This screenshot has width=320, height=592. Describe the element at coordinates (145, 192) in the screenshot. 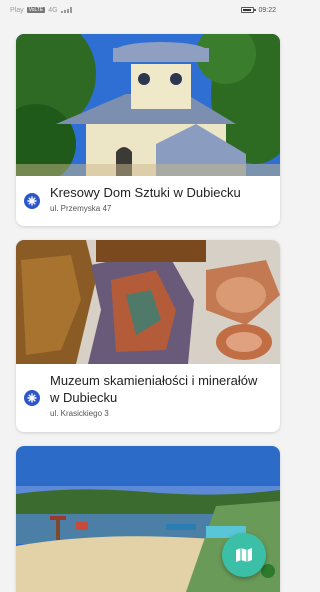

I see `place-title: Kresowy Dom Sztuki w Dubiecku` at that location.